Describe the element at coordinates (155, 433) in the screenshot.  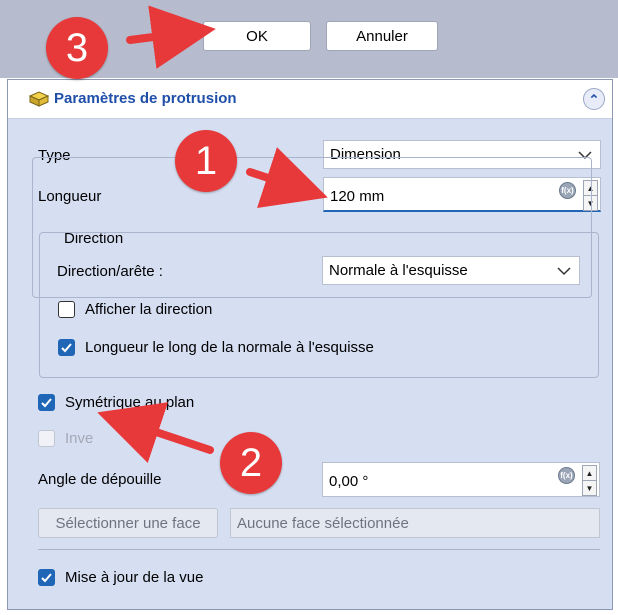
I see `arrow-to-symmetric` at that location.